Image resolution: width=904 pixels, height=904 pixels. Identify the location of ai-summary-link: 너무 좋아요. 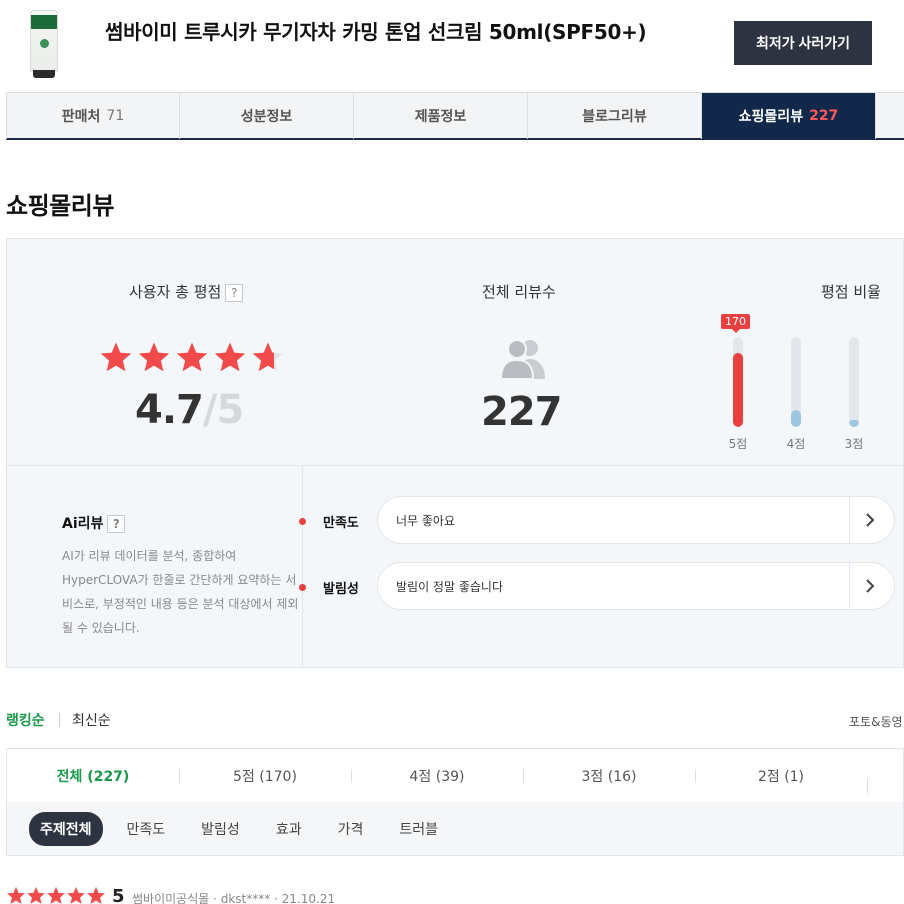
(636, 520).